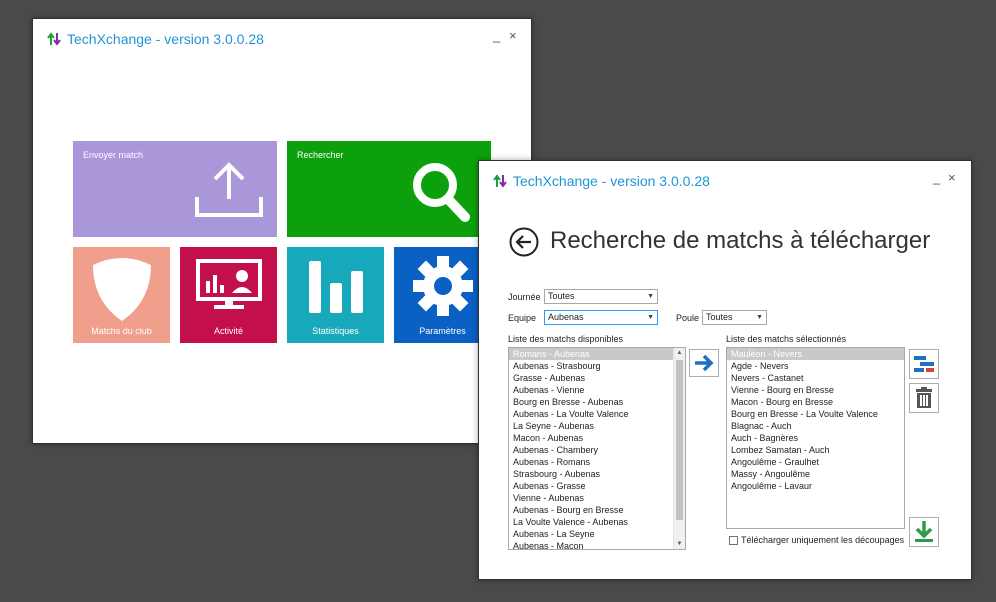  I want to click on list-item: Aubenas - Grasse, so click(597, 486).